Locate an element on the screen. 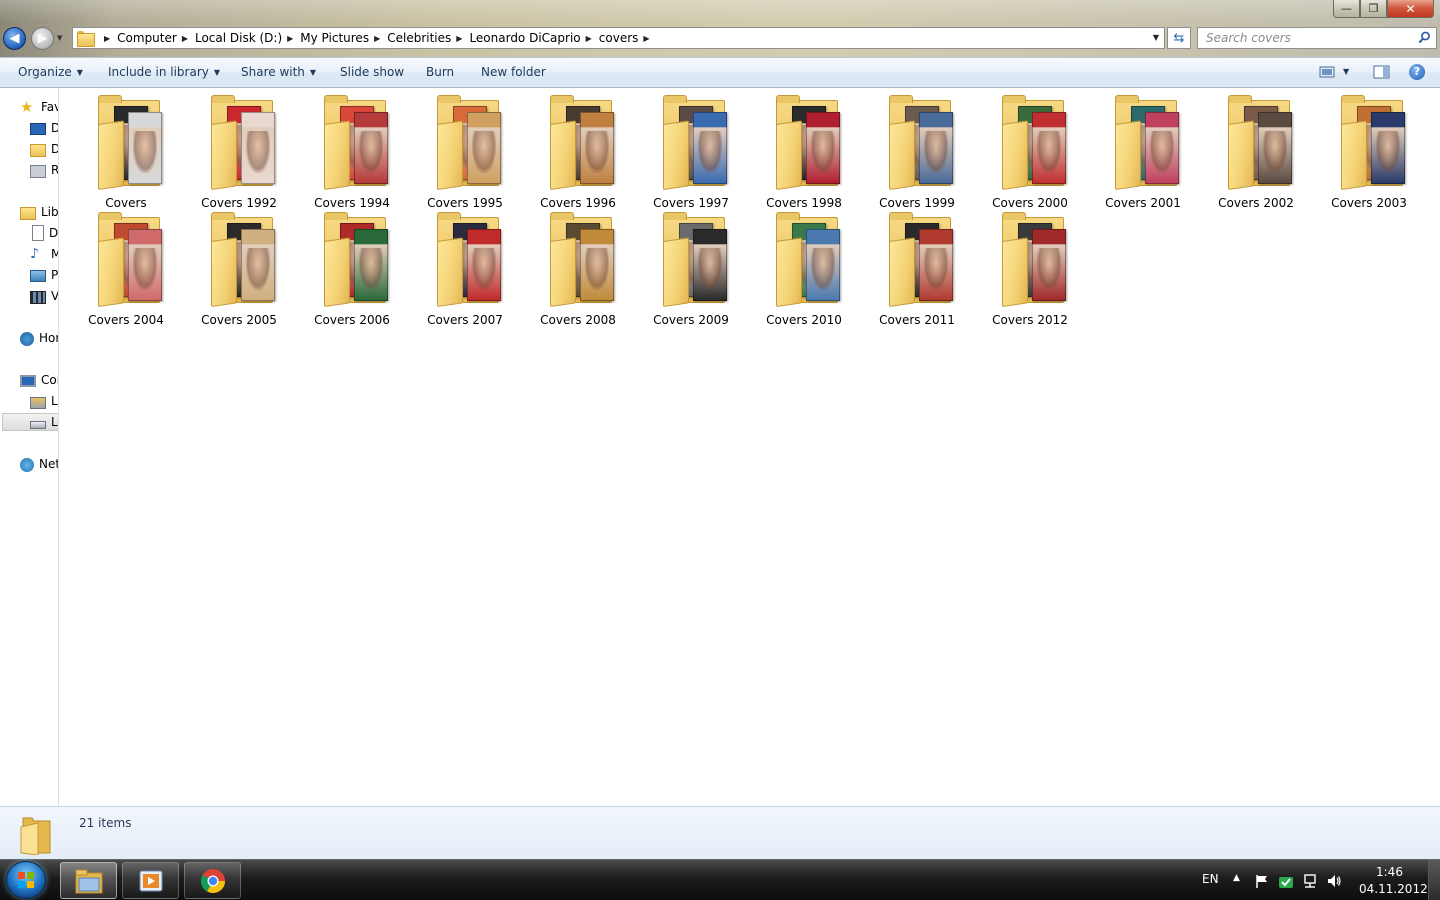  folder-item: Covers 2006 is located at coordinates (352, 268).